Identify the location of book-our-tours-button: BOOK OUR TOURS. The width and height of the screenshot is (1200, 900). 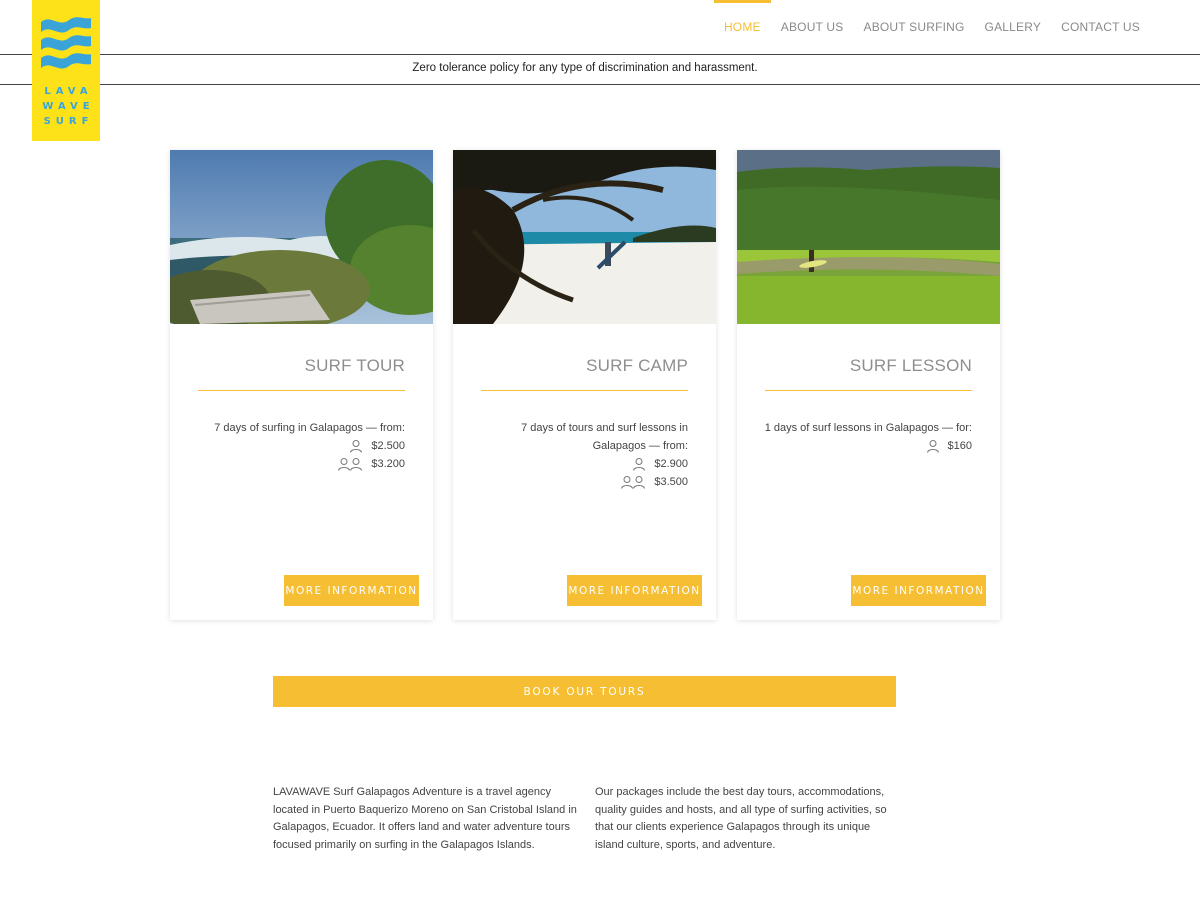
(584, 691).